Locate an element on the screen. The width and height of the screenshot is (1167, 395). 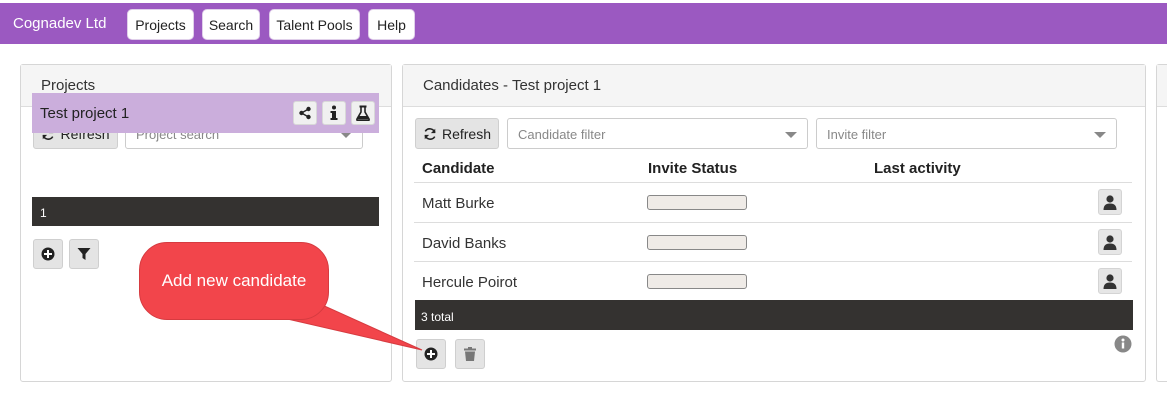
delete-candidate-button is located at coordinates (470, 354).